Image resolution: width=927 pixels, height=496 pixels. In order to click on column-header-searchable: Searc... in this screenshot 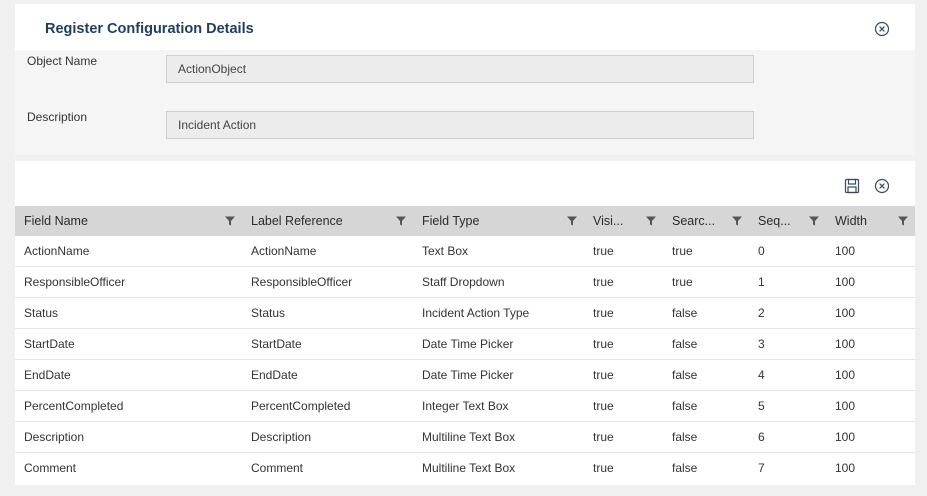, I will do `click(706, 221)`.